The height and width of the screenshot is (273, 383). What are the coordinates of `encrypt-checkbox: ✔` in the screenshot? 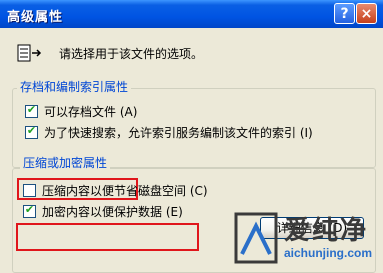 It's located at (29, 210).